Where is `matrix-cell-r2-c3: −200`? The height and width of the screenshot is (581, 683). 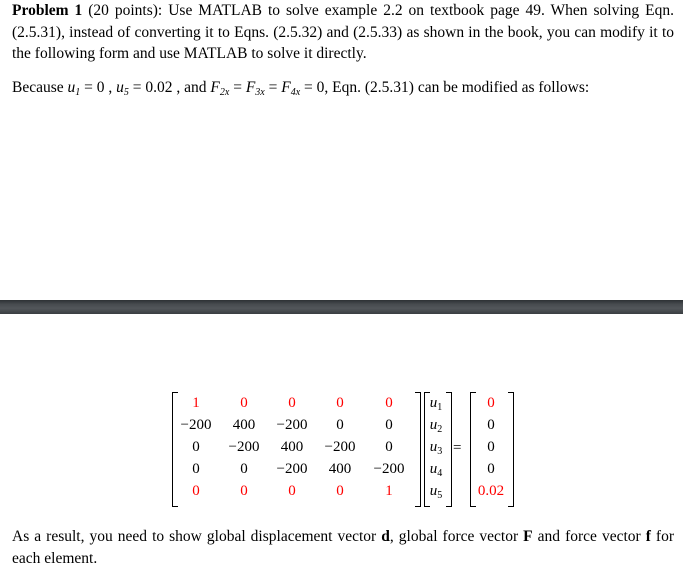
matrix-cell-r2-c3: −200 is located at coordinates (292, 425).